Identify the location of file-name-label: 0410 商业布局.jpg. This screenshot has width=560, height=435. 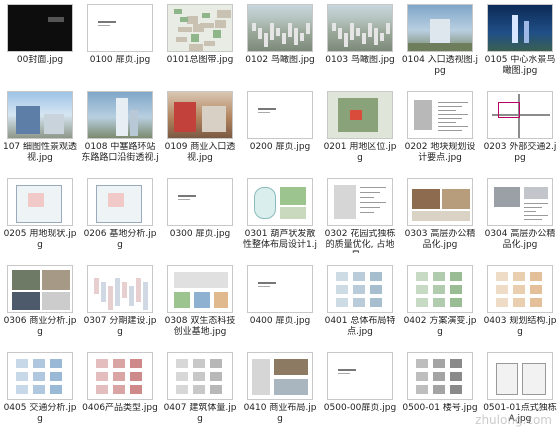
(280, 413).